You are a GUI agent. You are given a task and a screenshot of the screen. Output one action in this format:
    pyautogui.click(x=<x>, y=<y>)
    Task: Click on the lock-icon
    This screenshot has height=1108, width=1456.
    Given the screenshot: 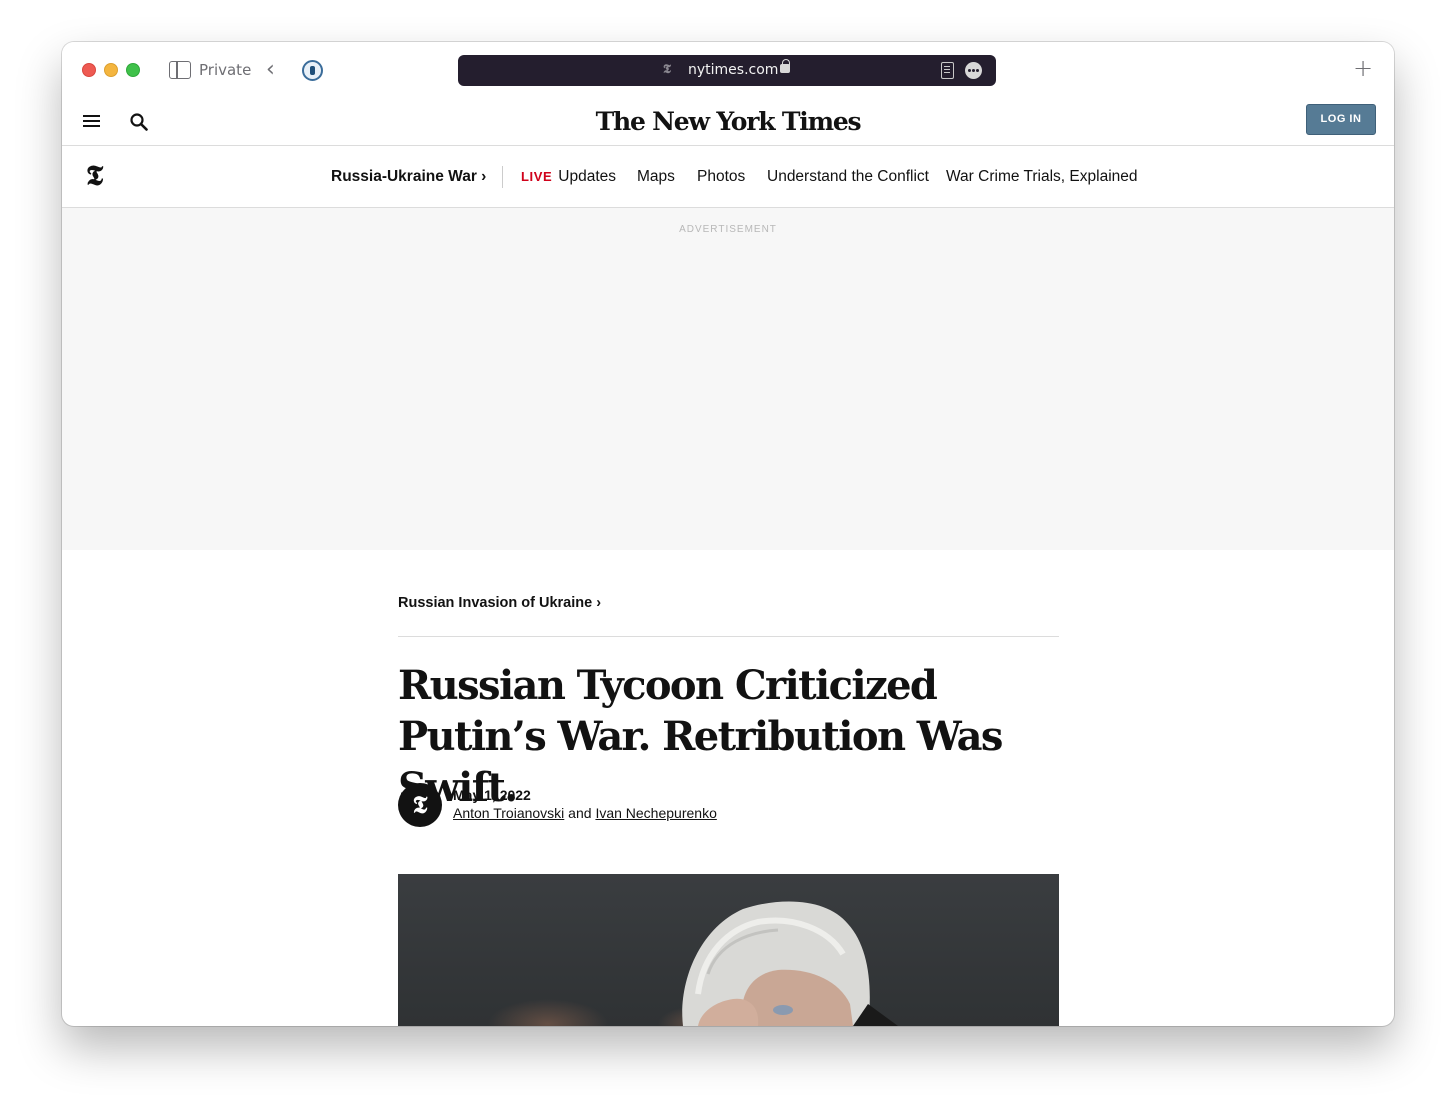 What is the action you would take?
    pyautogui.click(x=785, y=66)
    